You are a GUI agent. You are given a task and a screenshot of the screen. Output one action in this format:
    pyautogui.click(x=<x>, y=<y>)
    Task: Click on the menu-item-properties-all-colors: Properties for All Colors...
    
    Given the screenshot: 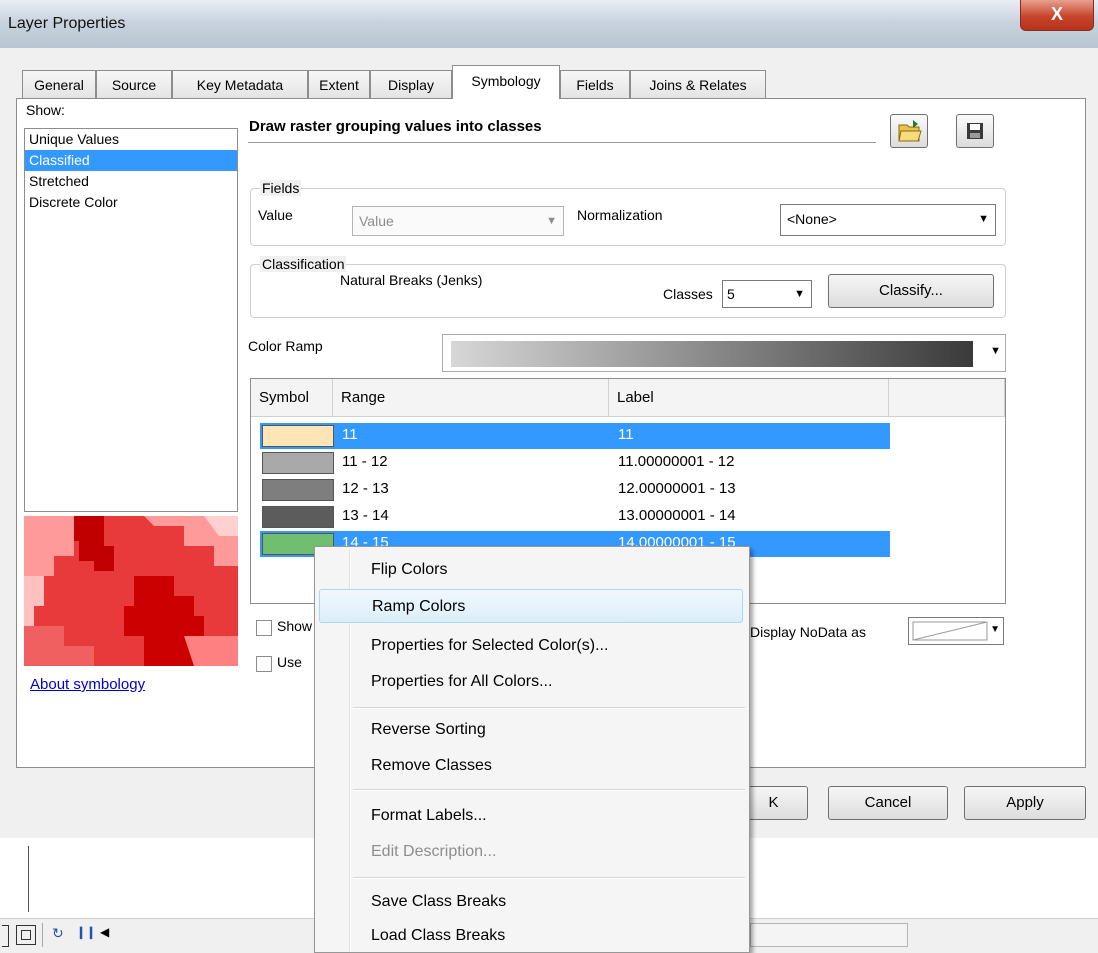 What is the action you would take?
    pyautogui.click(x=531, y=682)
    